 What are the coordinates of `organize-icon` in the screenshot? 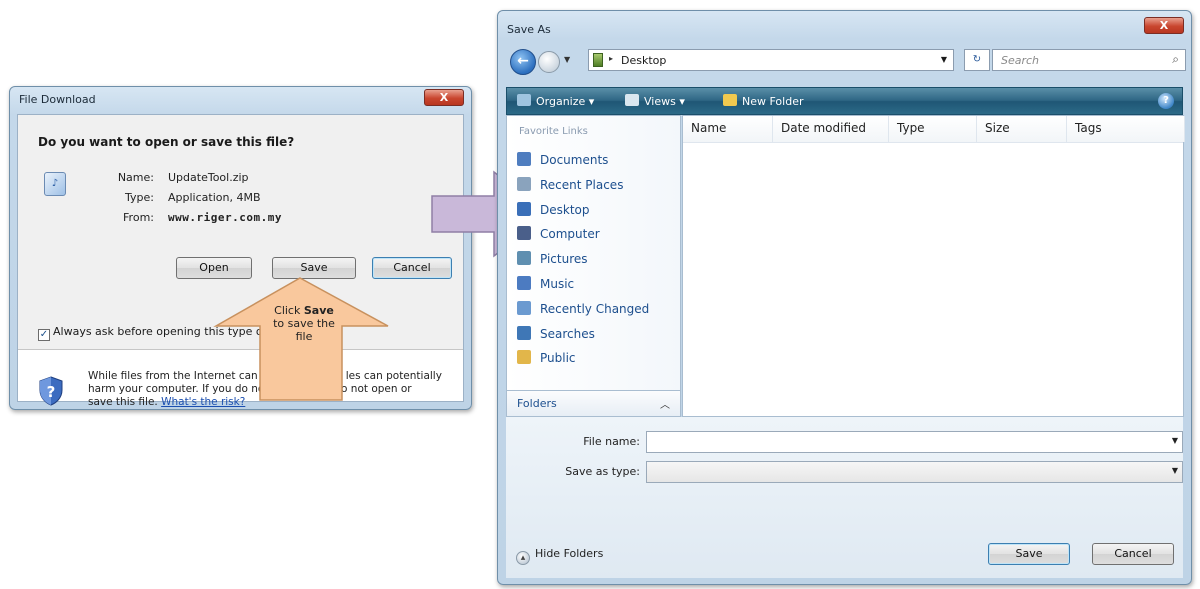 It's located at (524, 100).